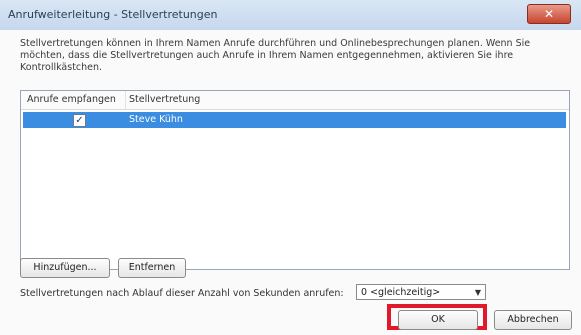 The width and height of the screenshot is (581, 335). What do you see at coordinates (164, 99) in the screenshot?
I see `column-header-delegate: Stellvertretung` at bounding box center [164, 99].